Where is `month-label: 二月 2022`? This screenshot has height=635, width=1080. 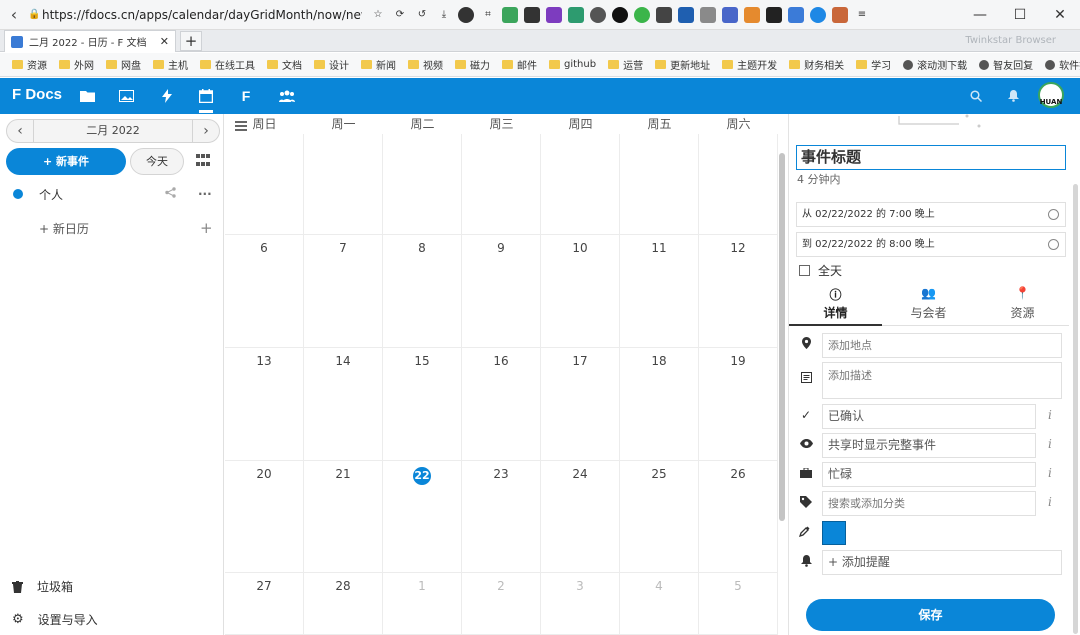
month-label: 二月 2022 is located at coordinates (113, 131).